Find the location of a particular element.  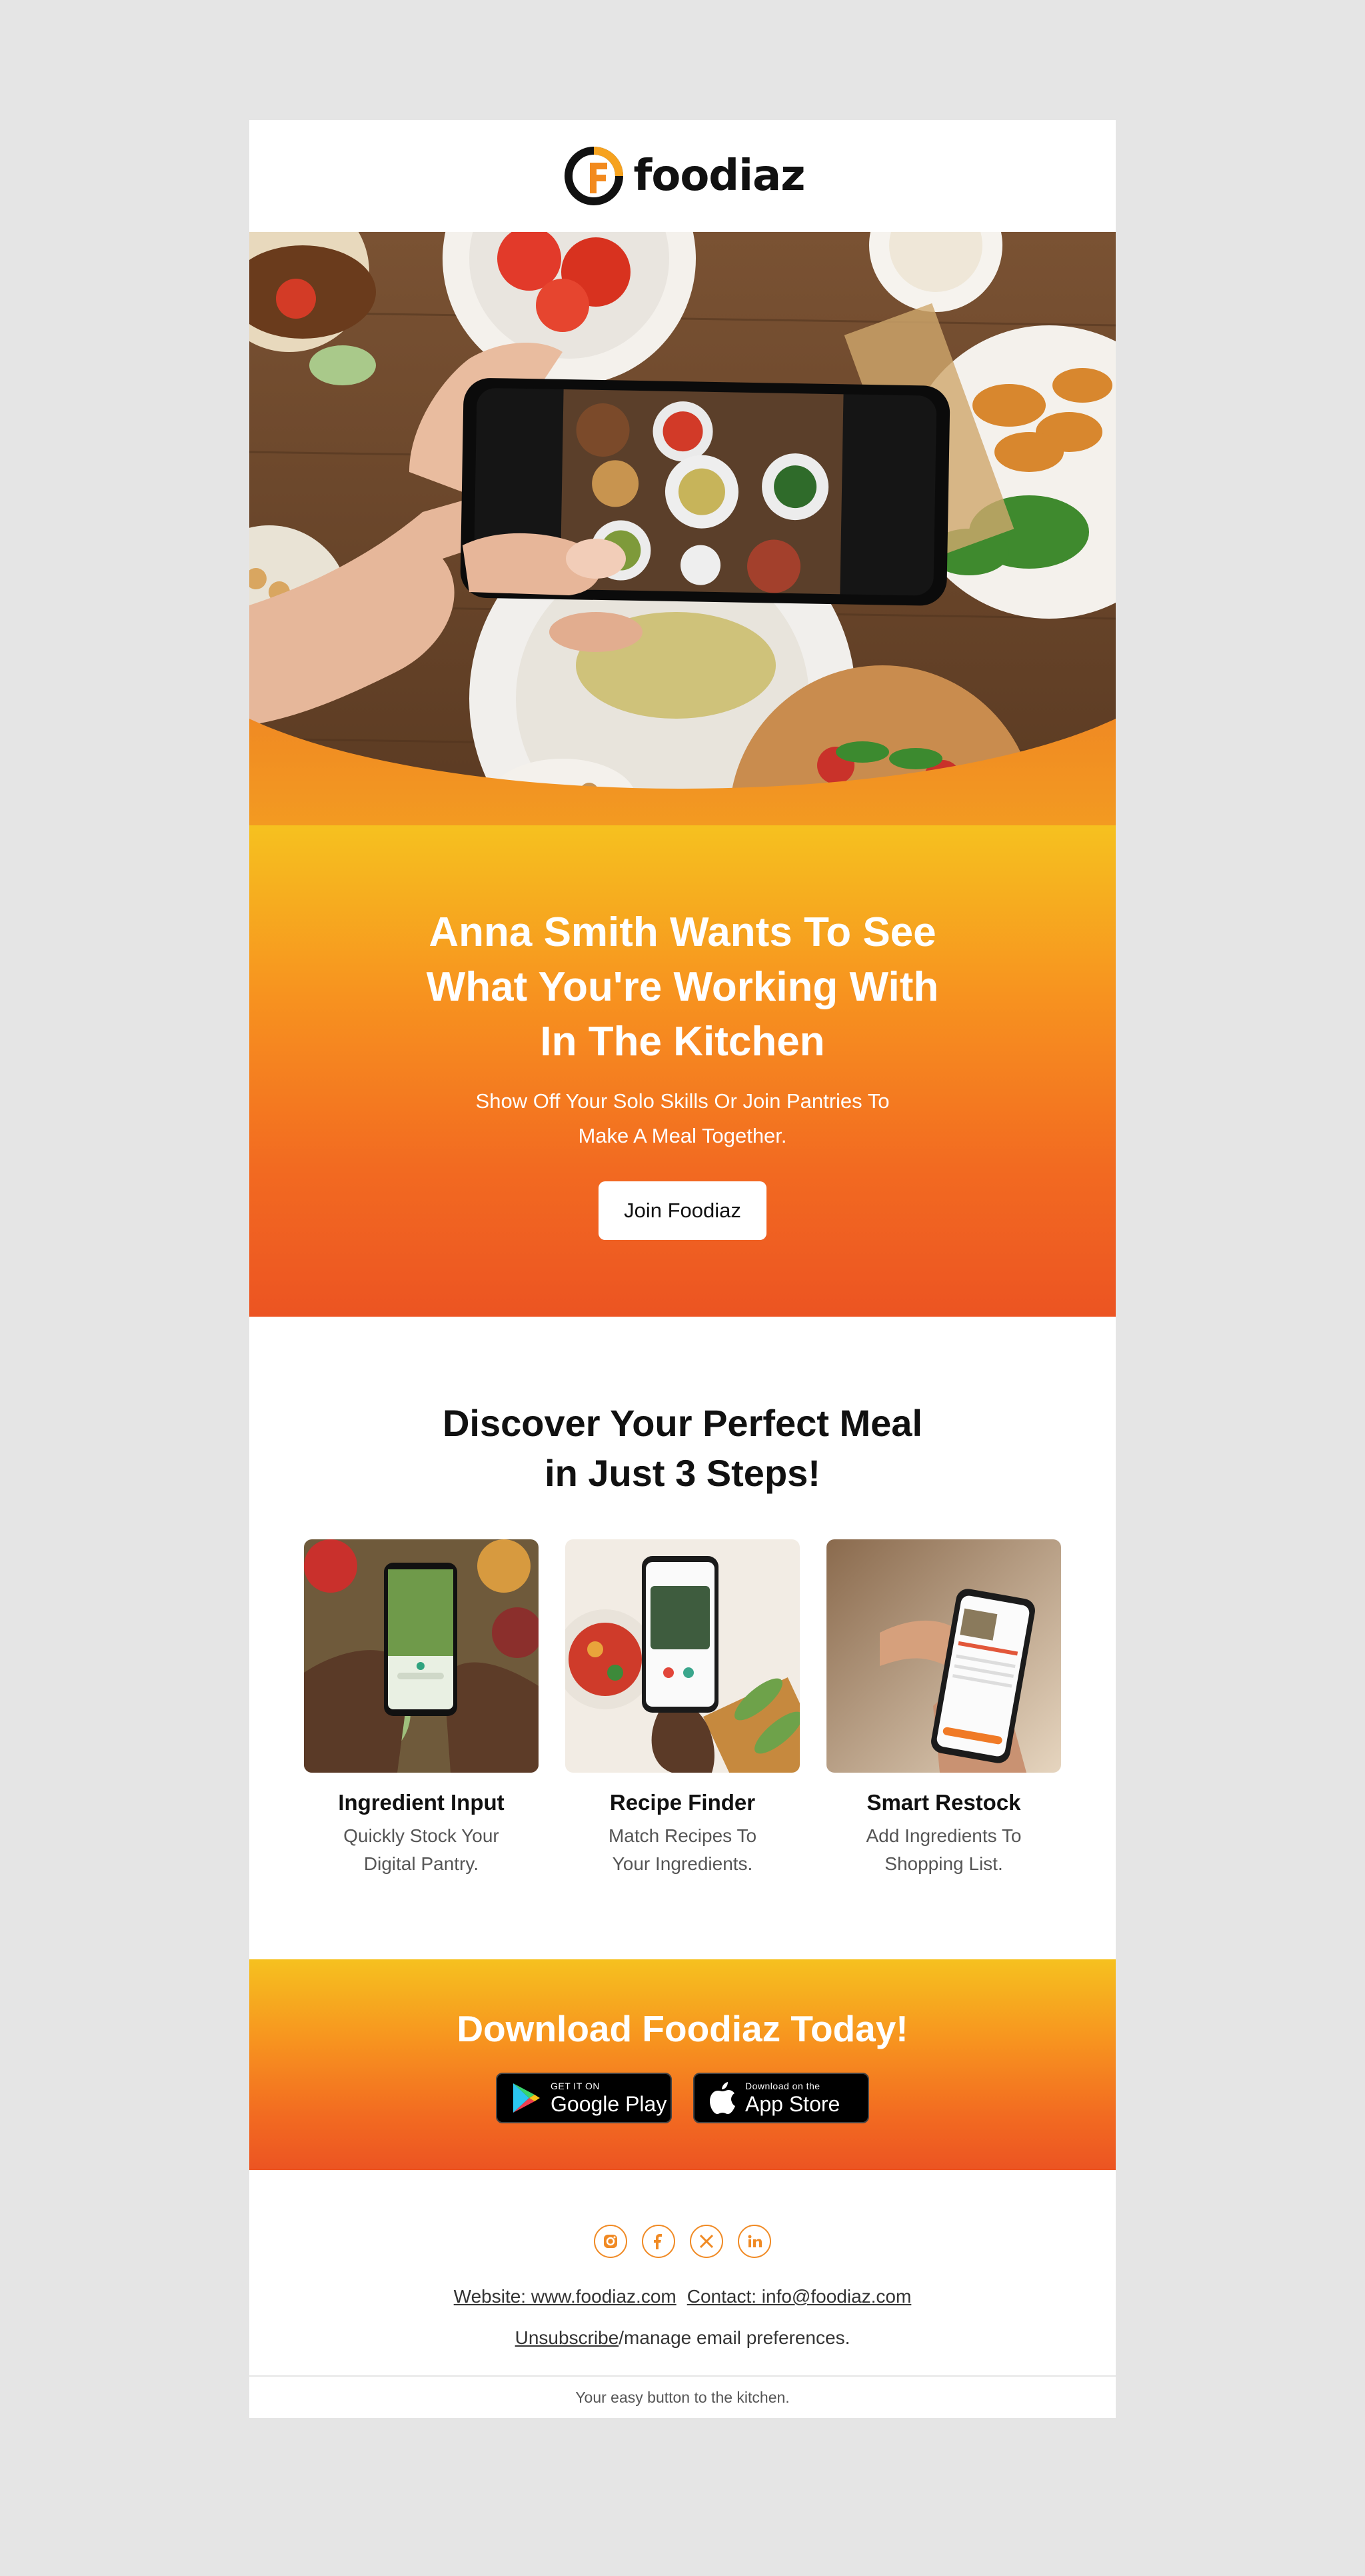

manage-preferences: Unsubscribe/manage email preferences. is located at coordinates (682, 2338).